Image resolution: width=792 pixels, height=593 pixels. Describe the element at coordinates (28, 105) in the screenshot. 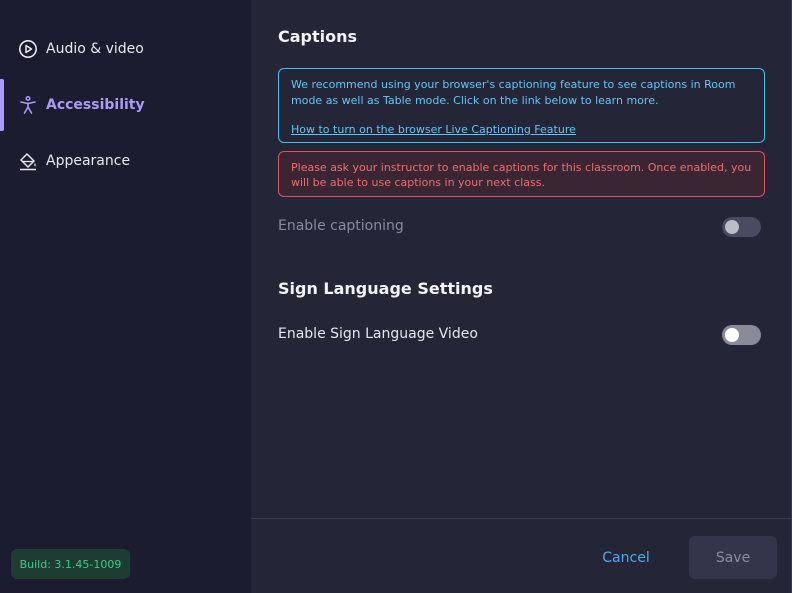

I see `accessibility-icon` at that location.